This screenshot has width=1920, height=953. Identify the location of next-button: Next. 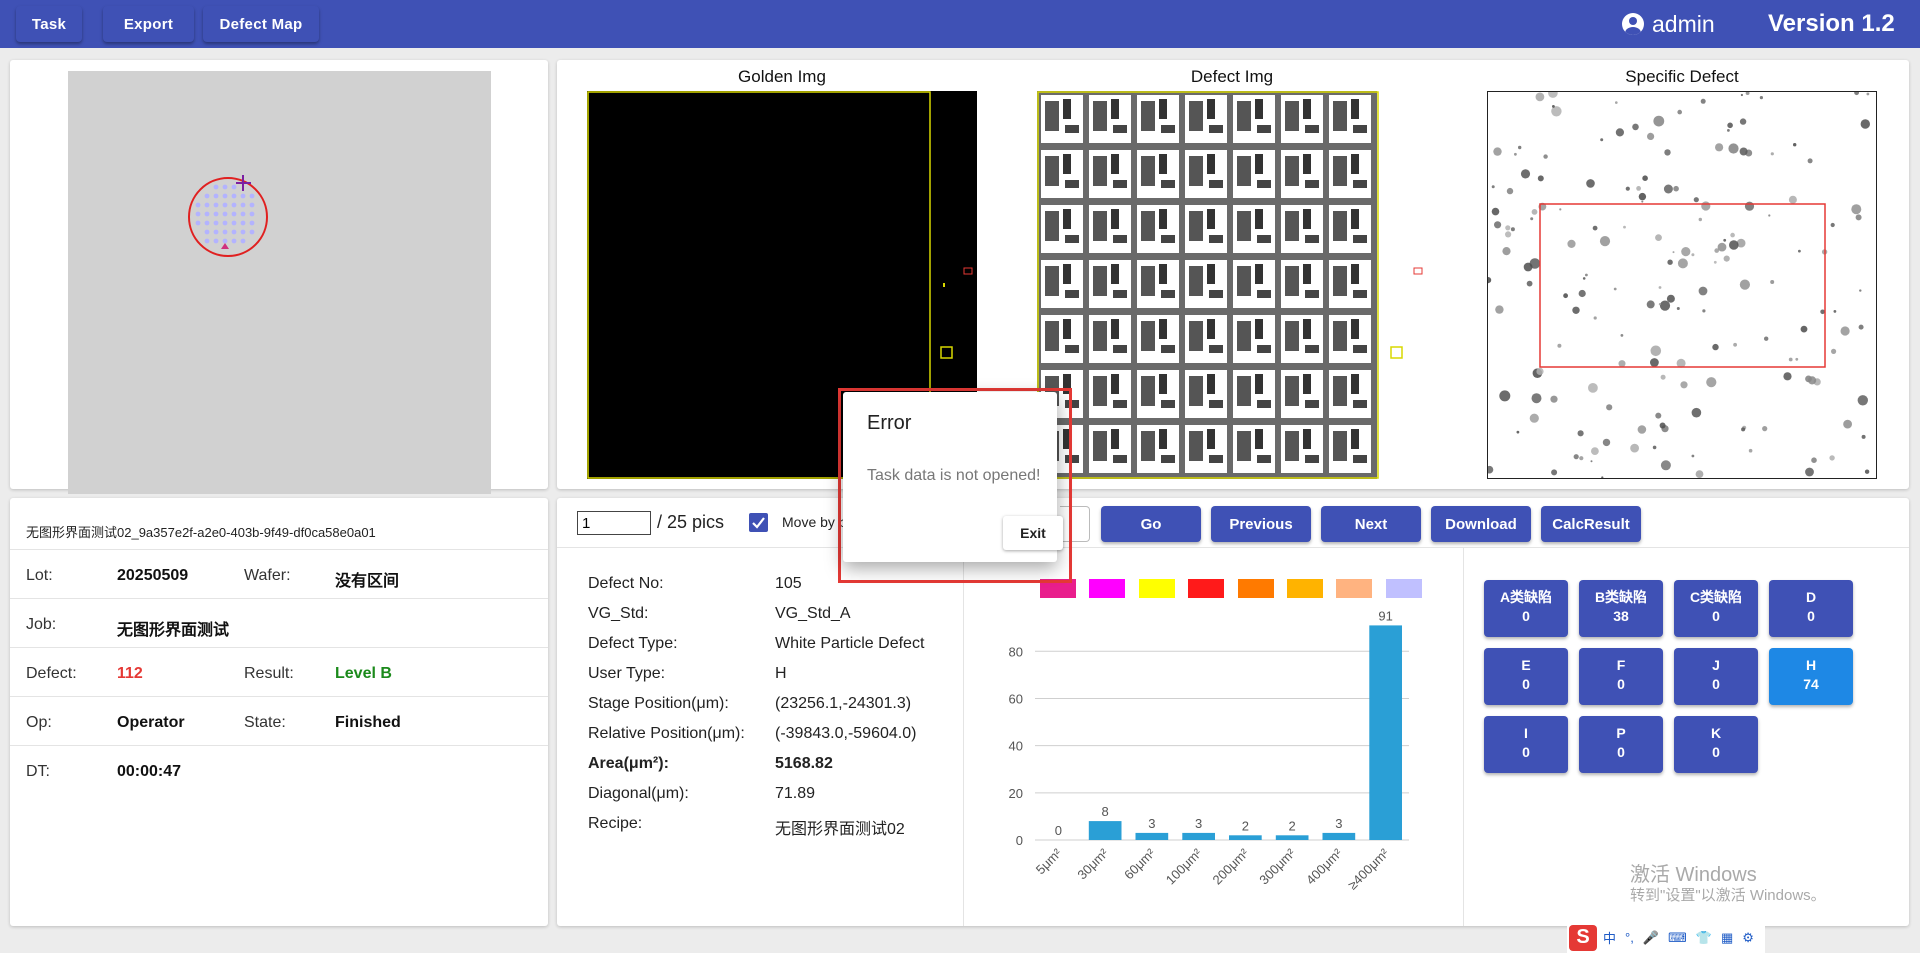
(1371, 524).